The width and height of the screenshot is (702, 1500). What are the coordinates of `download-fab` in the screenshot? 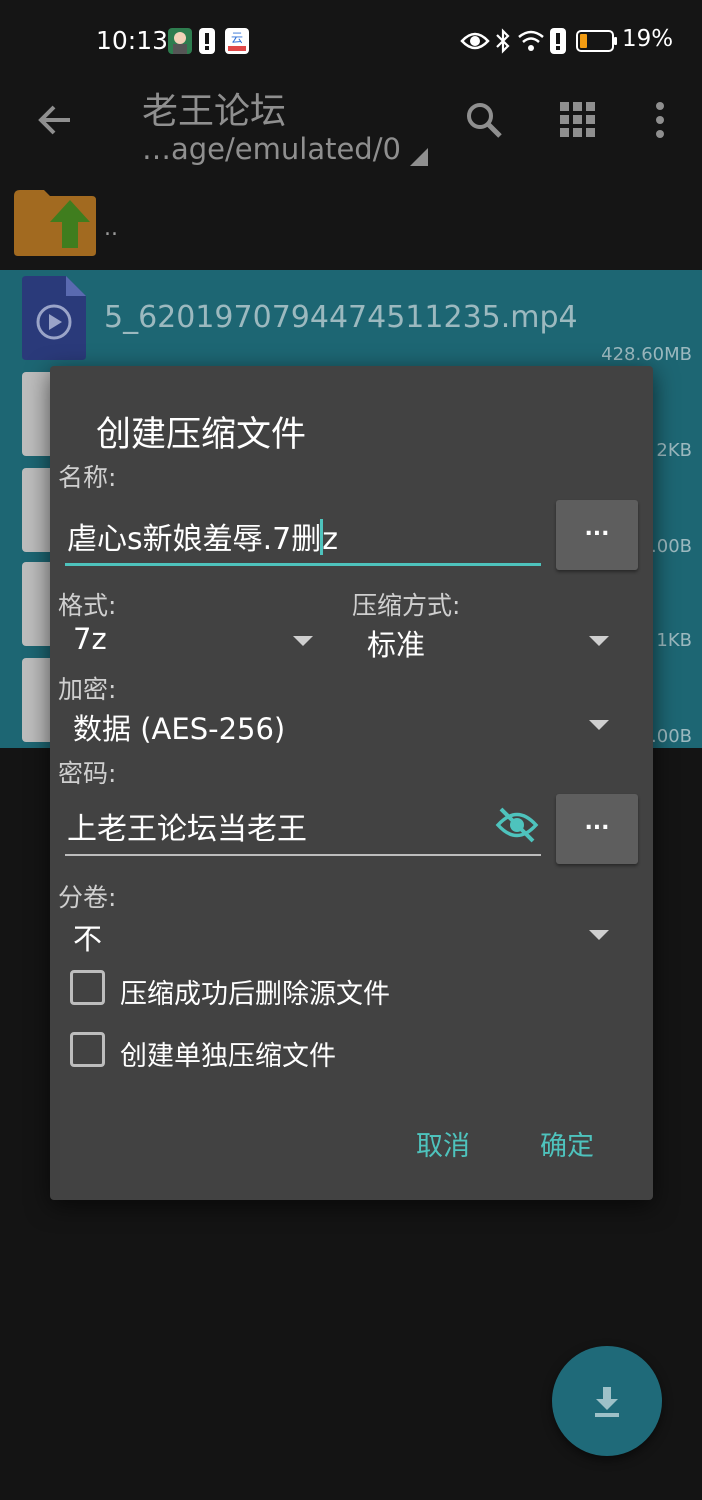 It's located at (607, 1401).